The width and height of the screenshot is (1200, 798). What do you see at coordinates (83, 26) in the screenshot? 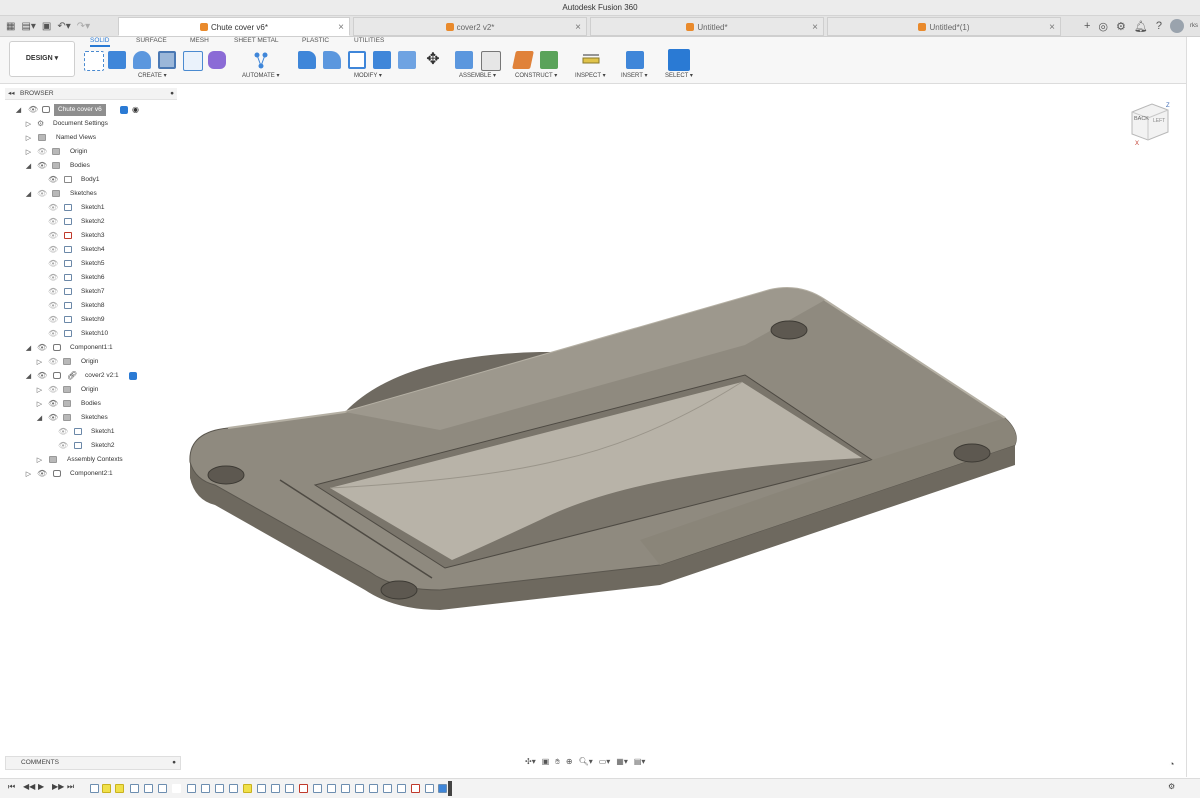
I see `redo-icon: ↷▾` at bounding box center [83, 26].